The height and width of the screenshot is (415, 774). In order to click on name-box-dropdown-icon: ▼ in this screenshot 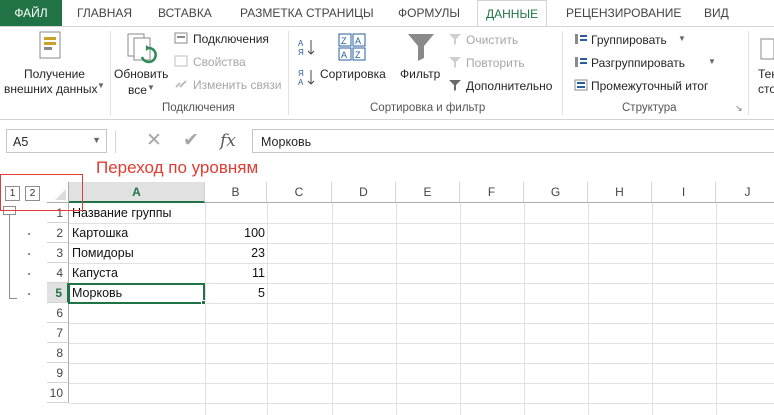, I will do `click(96, 140)`.